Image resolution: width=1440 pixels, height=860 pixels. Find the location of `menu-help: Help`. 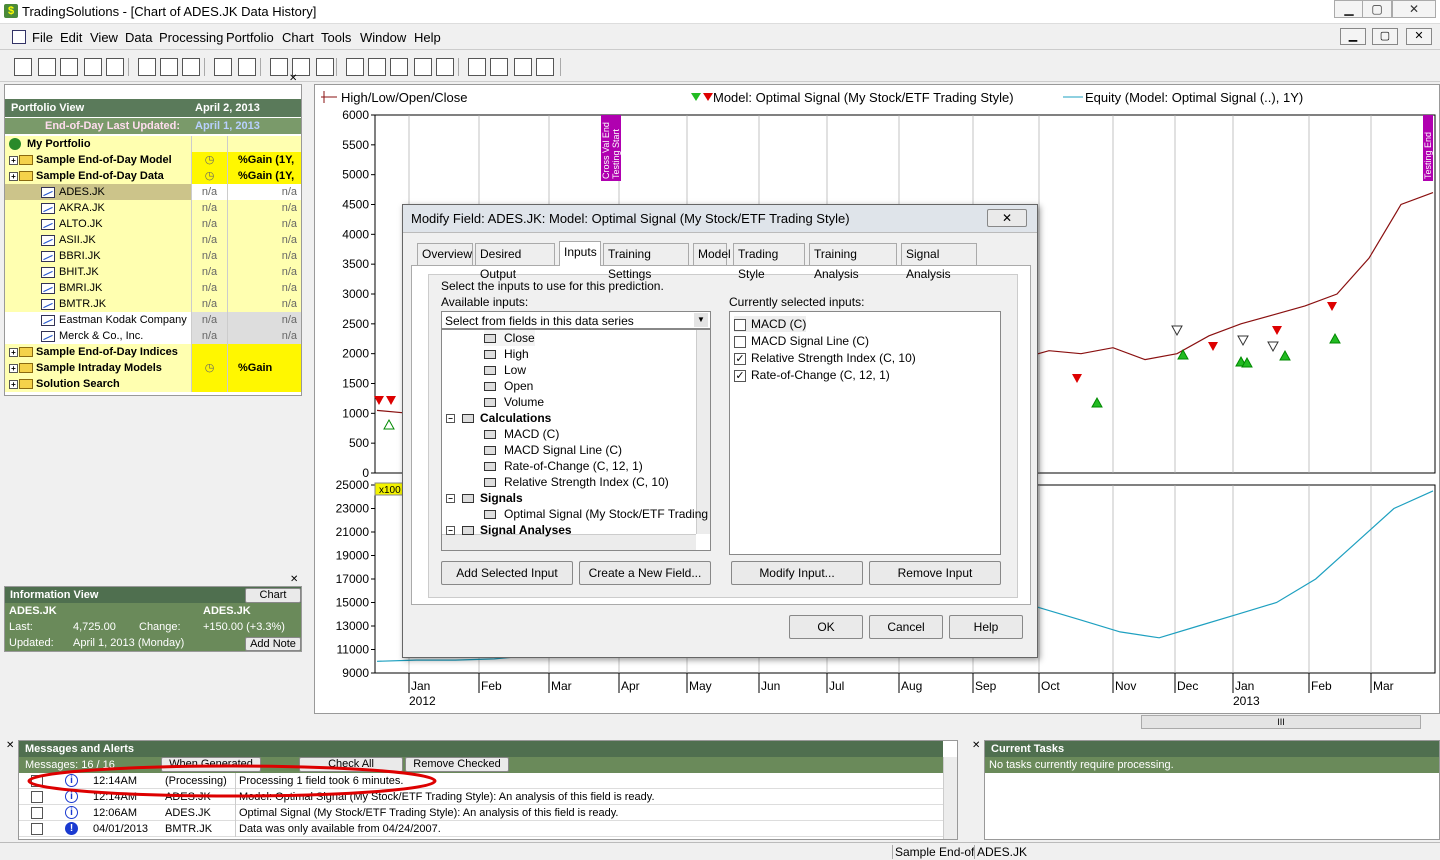

menu-help: Help is located at coordinates (427, 37).